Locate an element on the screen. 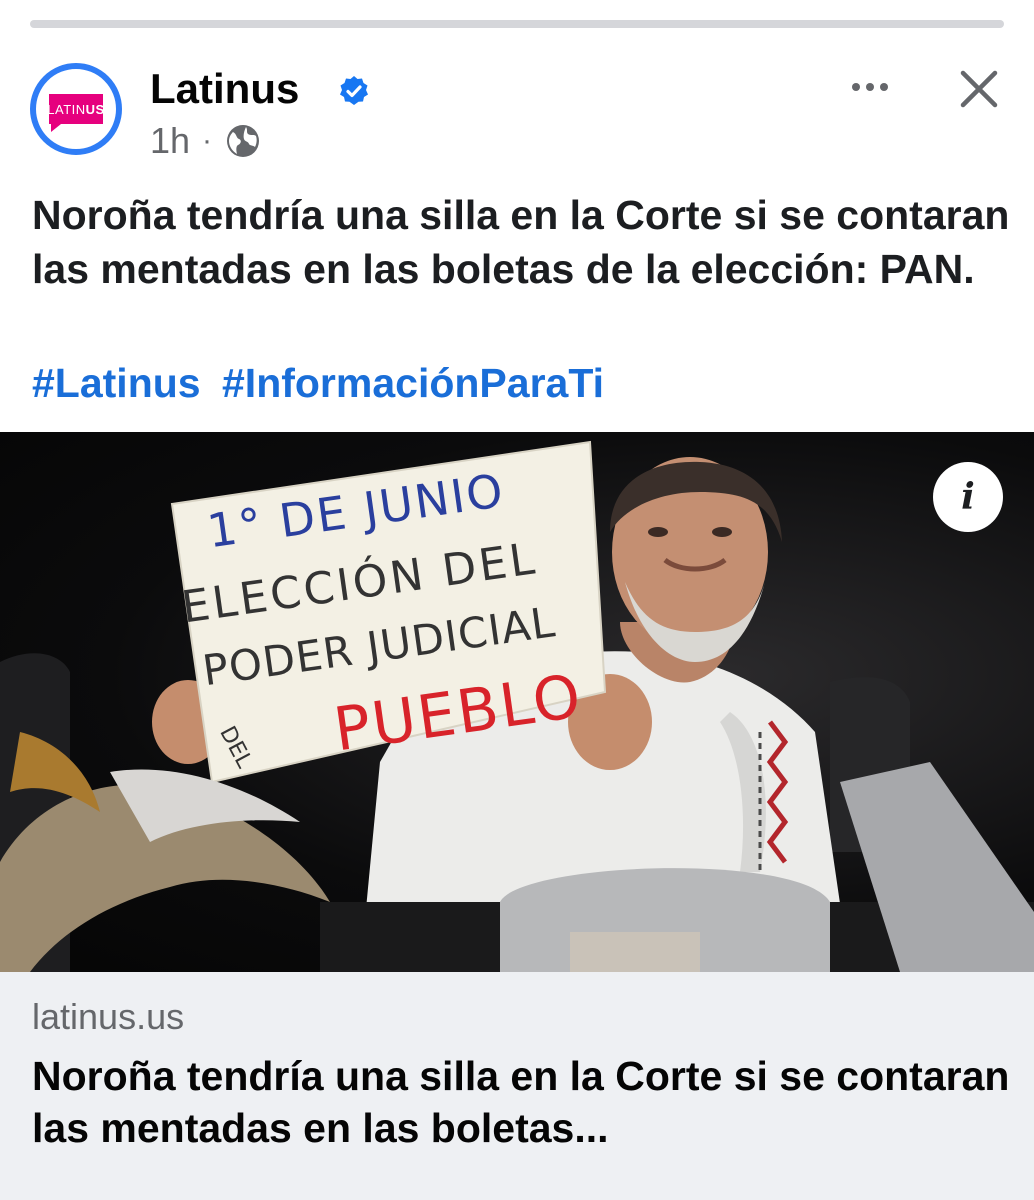 The height and width of the screenshot is (1200, 1034). link-domain: latinus.us is located at coordinates (108, 1016).